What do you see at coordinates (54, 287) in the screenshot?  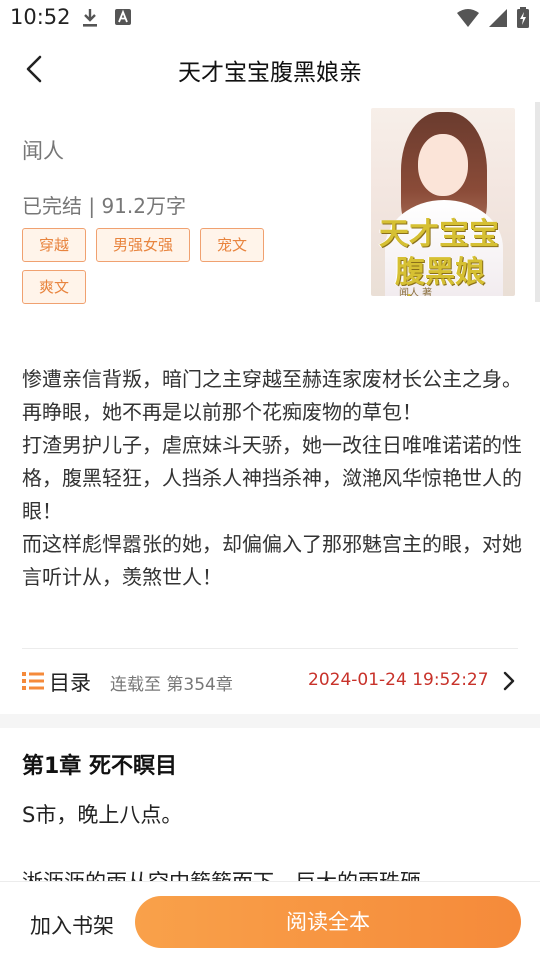 I see `tag: 爽文` at bounding box center [54, 287].